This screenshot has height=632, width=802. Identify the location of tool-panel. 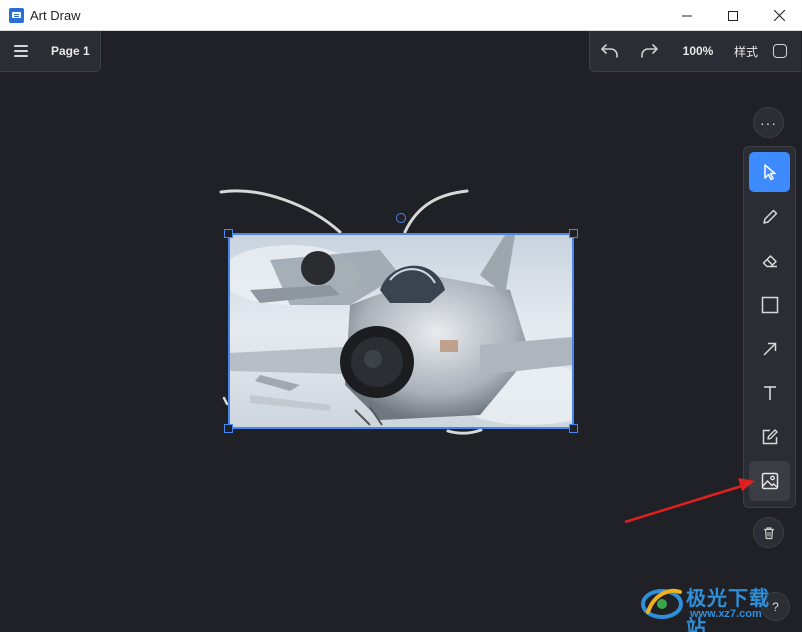
(769, 327).